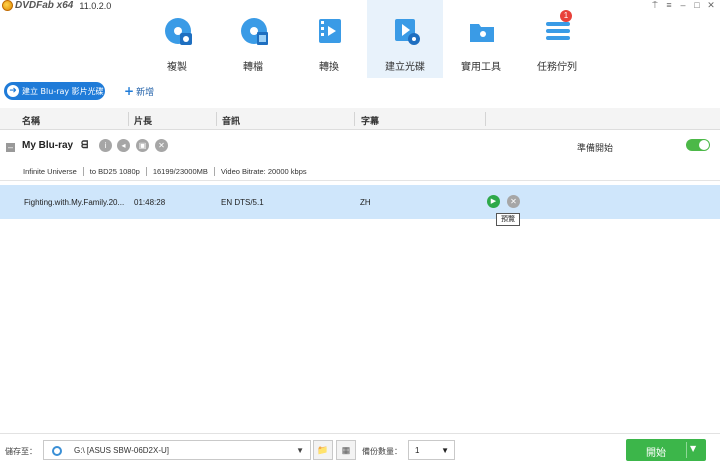 This screenshot has height=467, width=720. Describe the element at coordinates (656, 453) in the screenshot. I see `start-label: 開始` at that location.